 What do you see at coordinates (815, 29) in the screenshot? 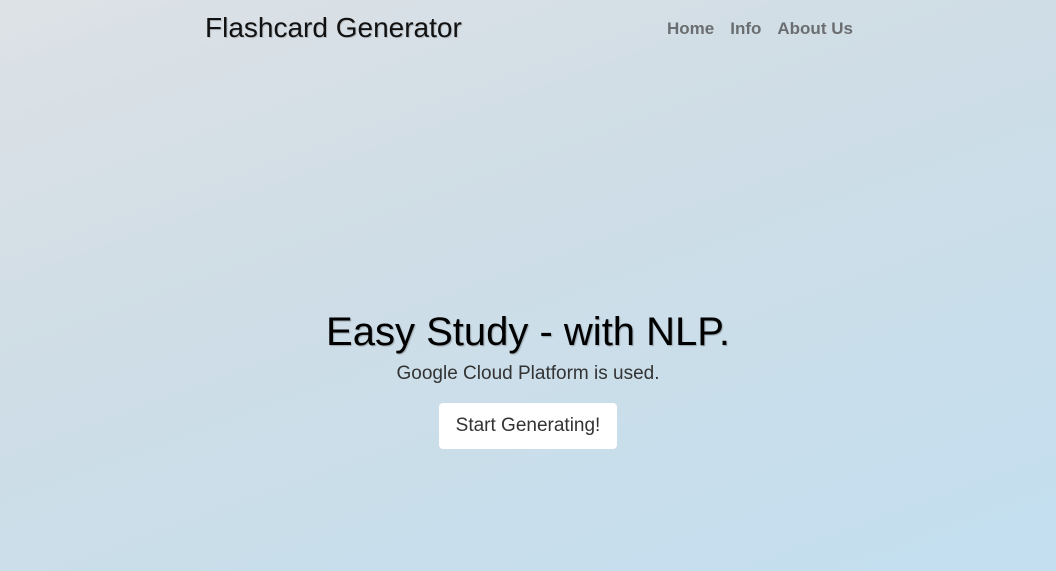
I see `nav-about-us: About Us` at bounding box center [815, 29].